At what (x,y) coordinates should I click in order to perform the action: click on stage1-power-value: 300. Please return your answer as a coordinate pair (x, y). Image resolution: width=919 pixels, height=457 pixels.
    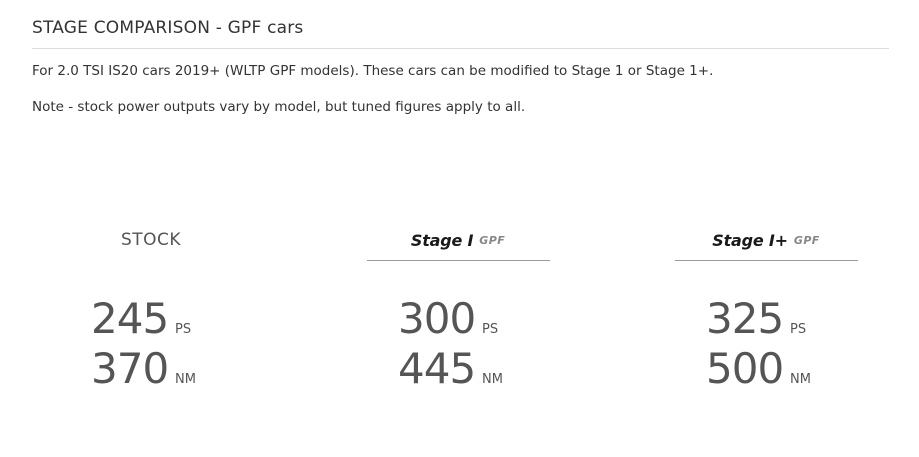
    Looking at the image, I should click on (437, 318).